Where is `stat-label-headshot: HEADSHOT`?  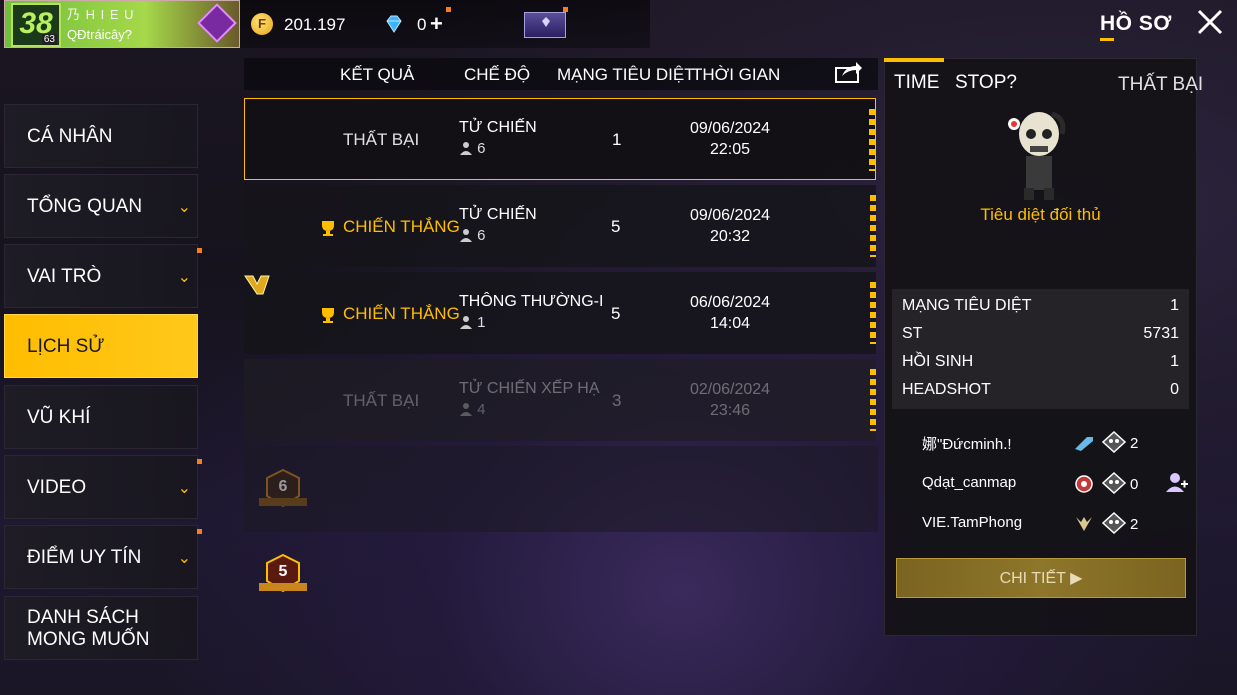
stat-label-headshot: HEADSHOT is located at coordinates (946, 389).